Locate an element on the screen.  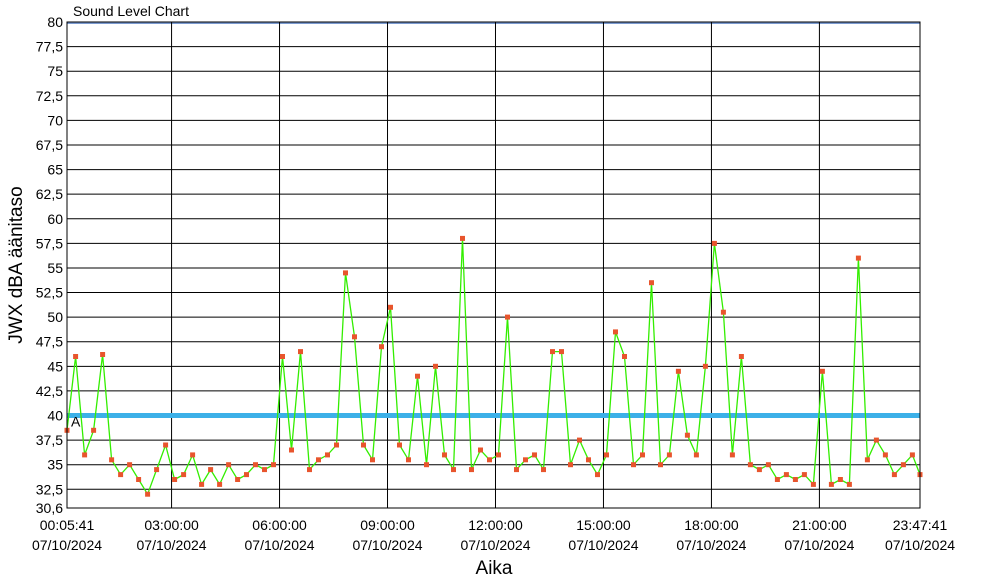
x-tick-time: 15:00:00 is located at coordinates (603, 525).